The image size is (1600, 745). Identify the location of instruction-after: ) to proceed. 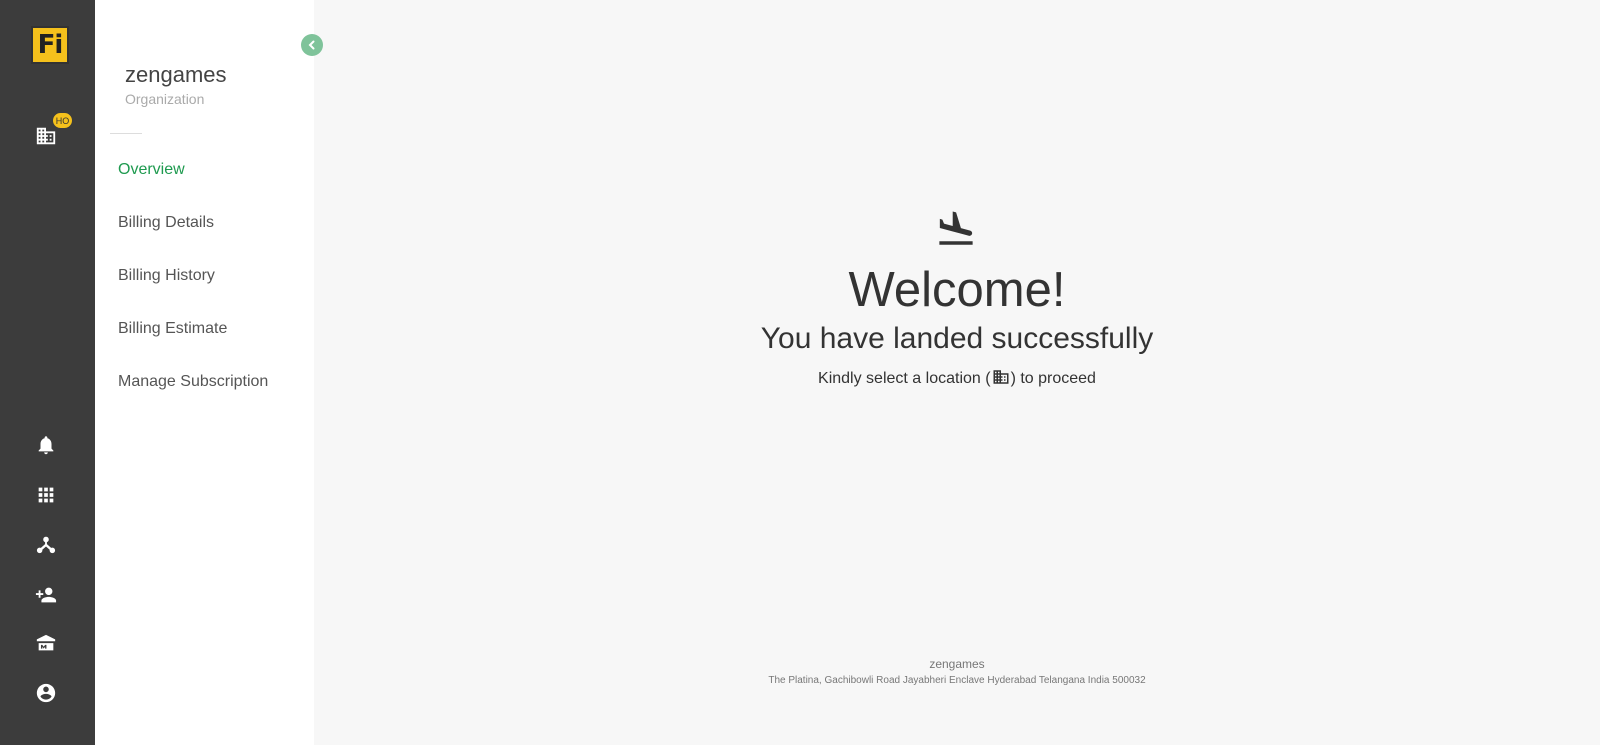
(1053, 378).